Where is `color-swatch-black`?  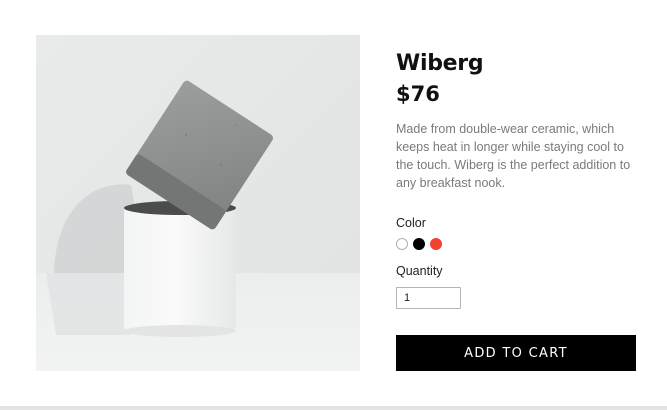
color-swatch-black is located at coordinates (419, 244).